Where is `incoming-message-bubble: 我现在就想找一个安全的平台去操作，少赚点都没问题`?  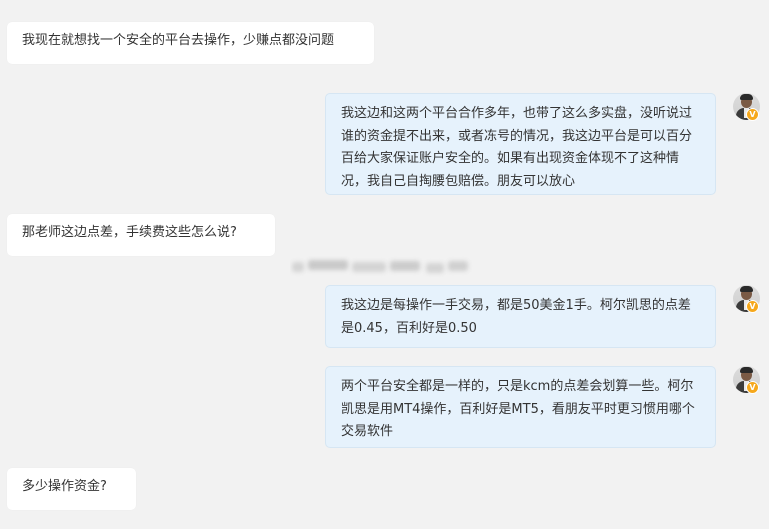 incoming-message-bubble: 我现在就想找一个安全的平台去操作，少赚点都没问题 is located at coordinates (190, 43).